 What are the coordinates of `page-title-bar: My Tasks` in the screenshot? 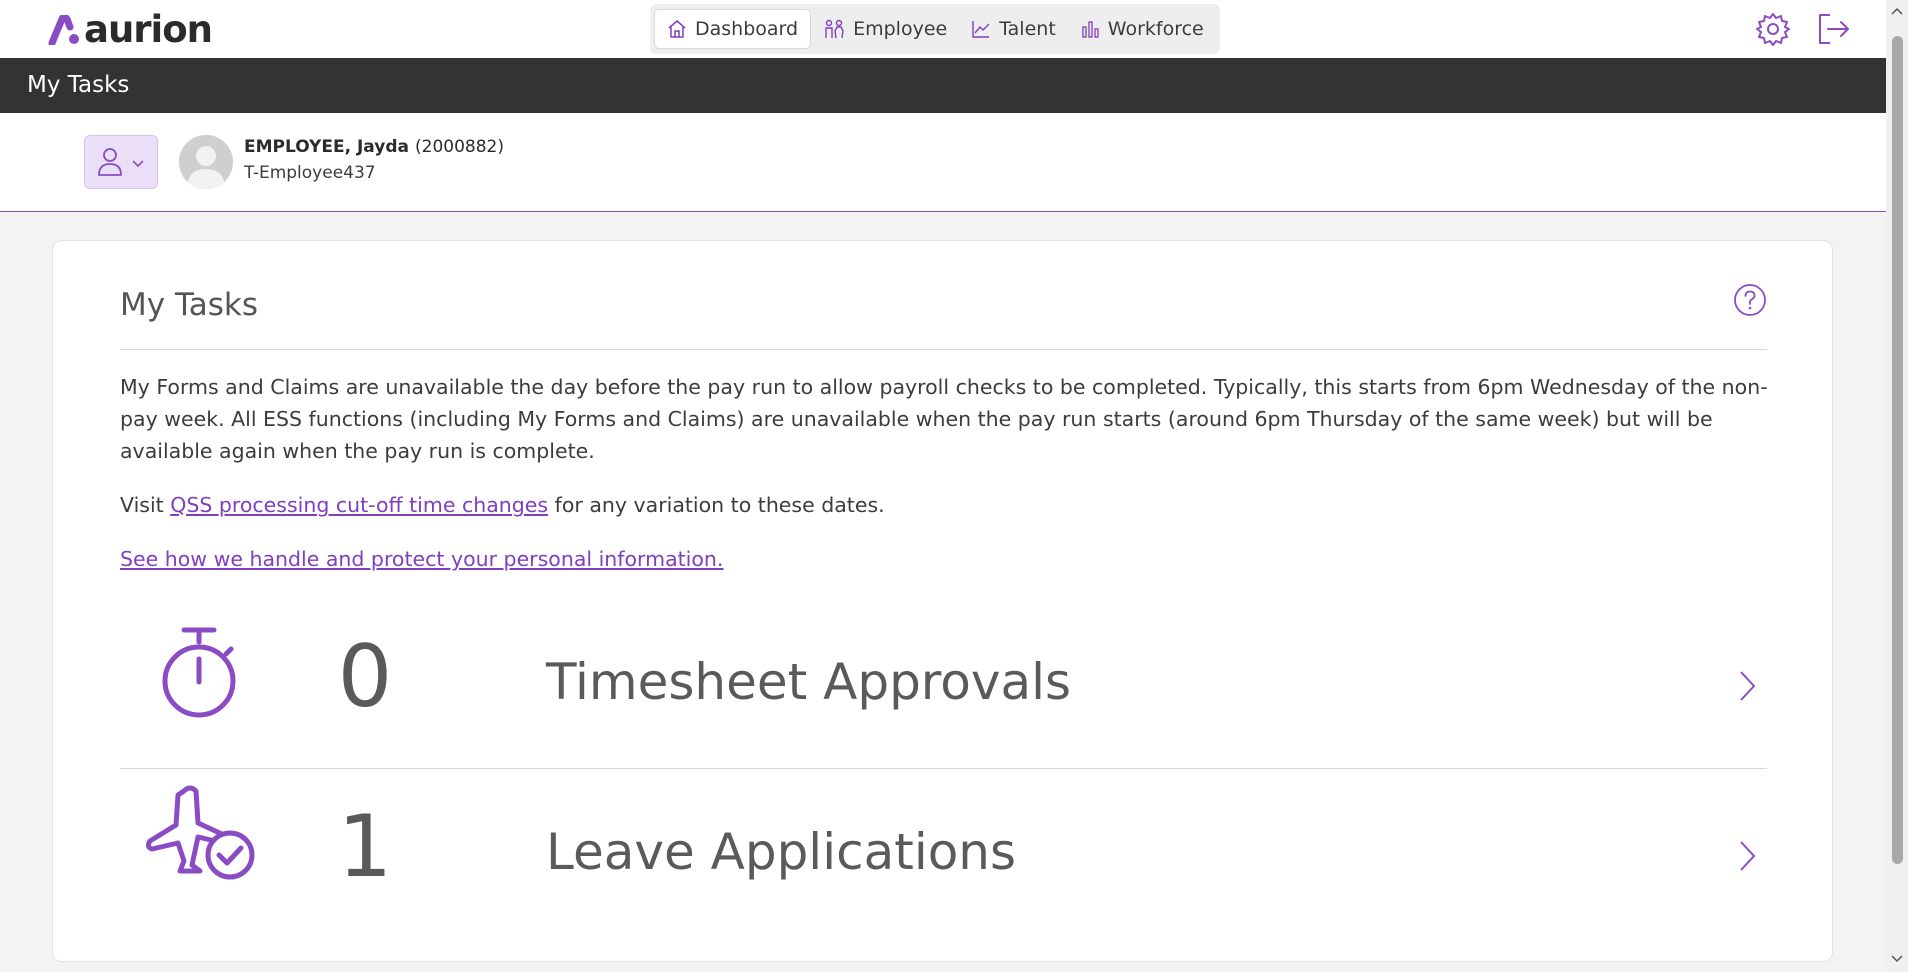 It's located at (943, 85).